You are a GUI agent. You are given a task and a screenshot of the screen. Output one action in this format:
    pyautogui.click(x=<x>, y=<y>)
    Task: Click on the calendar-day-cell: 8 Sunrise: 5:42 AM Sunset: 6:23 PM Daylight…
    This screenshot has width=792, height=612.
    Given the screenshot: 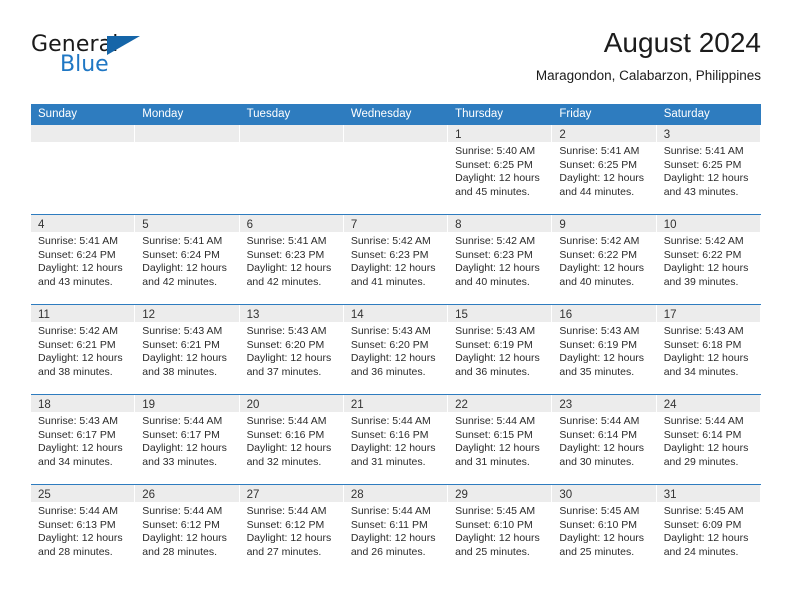 What is the action you would take?
    pyautogui.click(x=500, y=259)
    